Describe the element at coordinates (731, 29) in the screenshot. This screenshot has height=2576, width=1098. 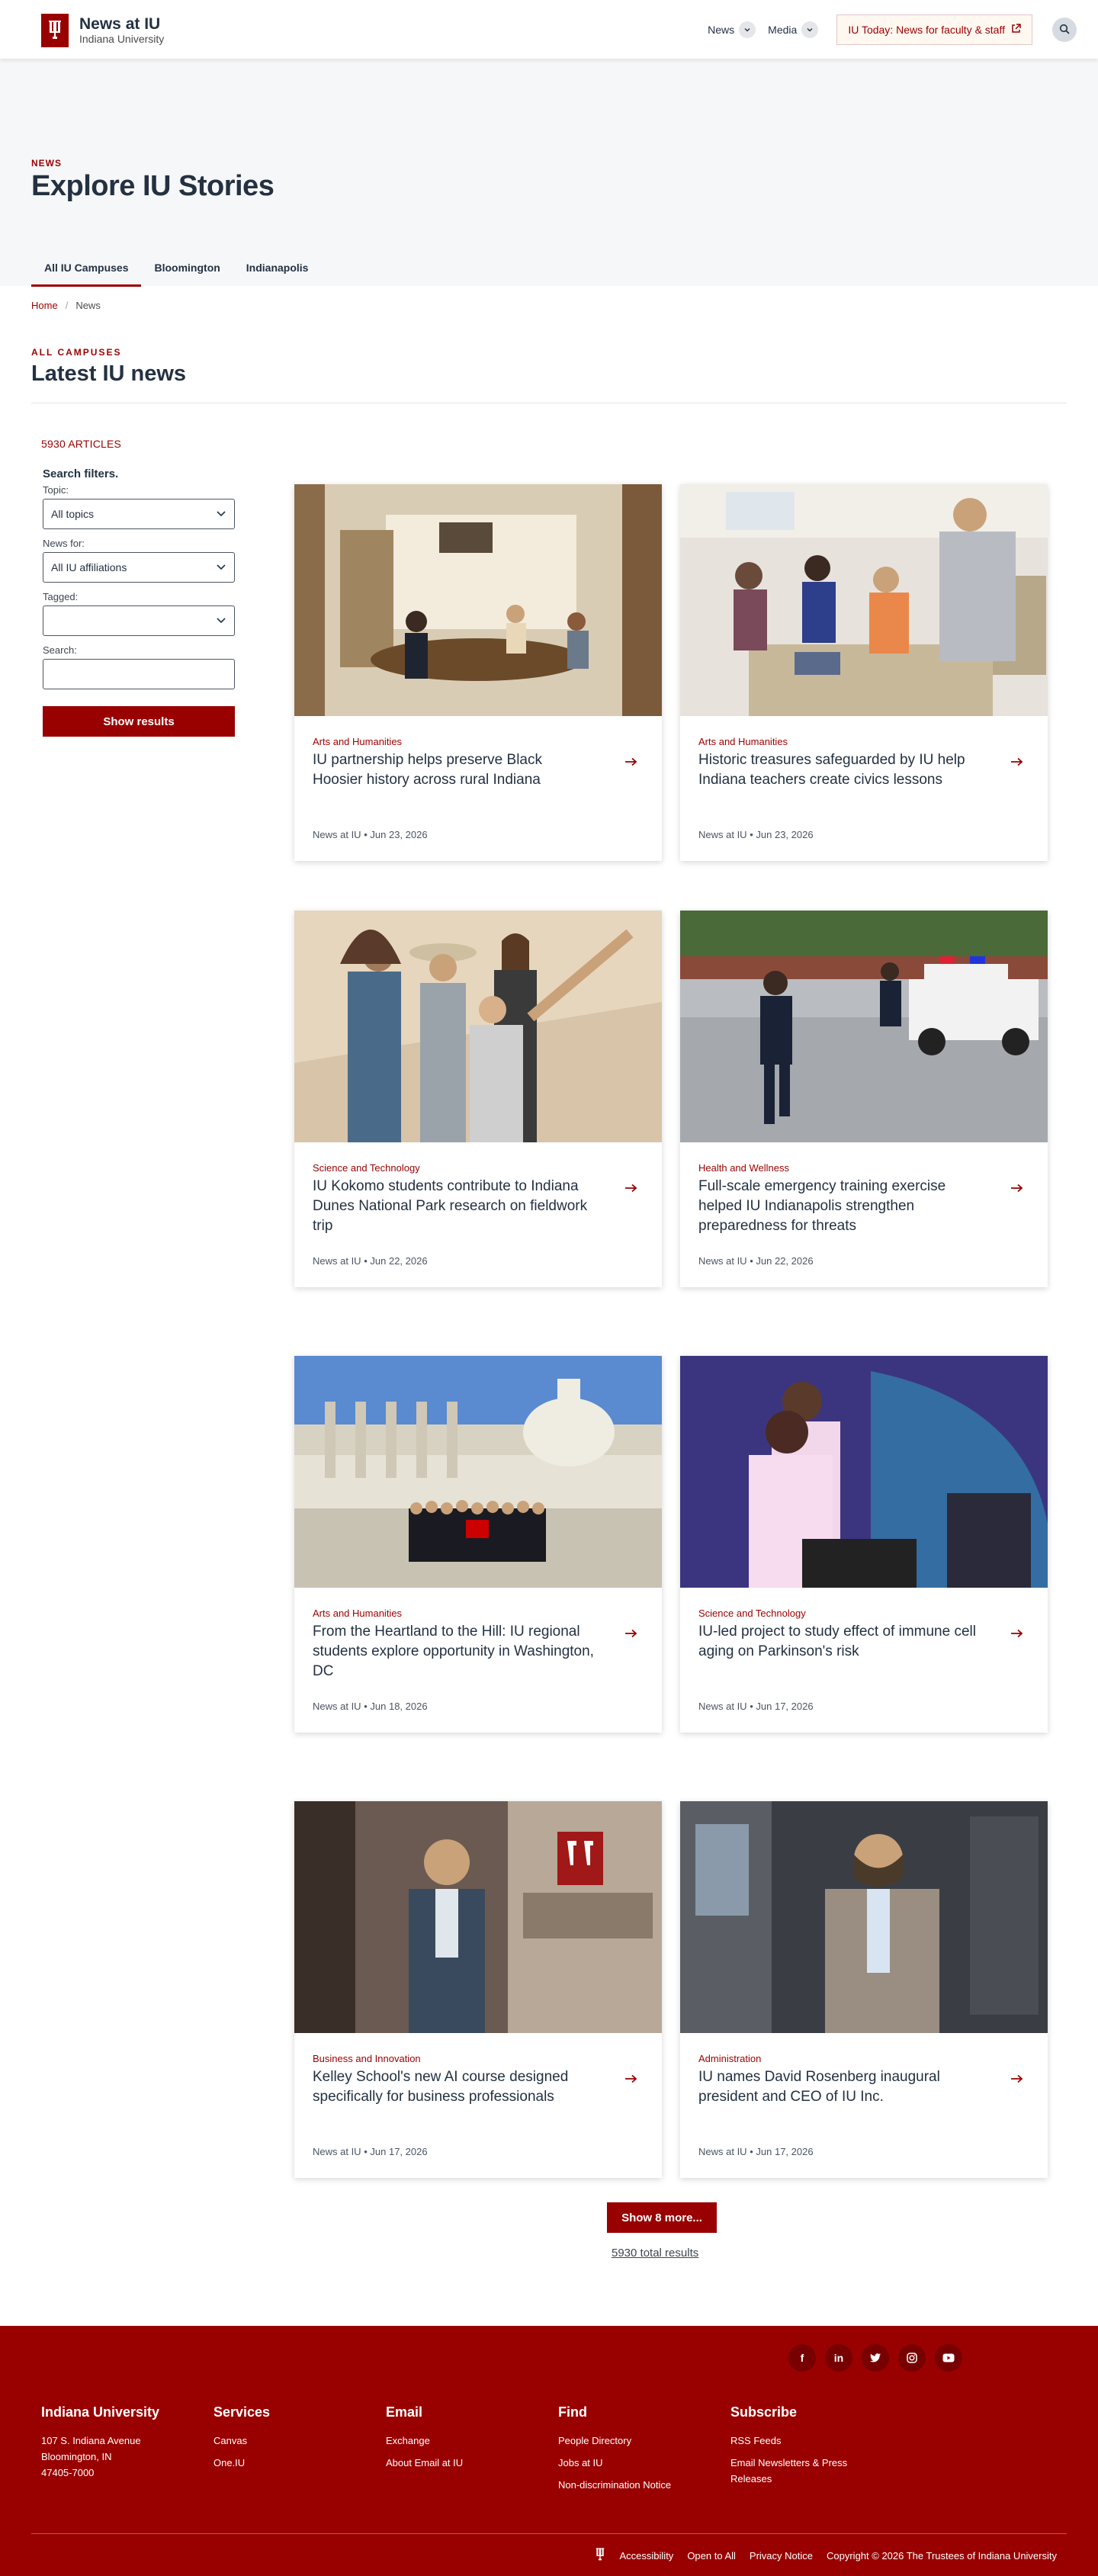
I see `nav-item-news: News` at that location.